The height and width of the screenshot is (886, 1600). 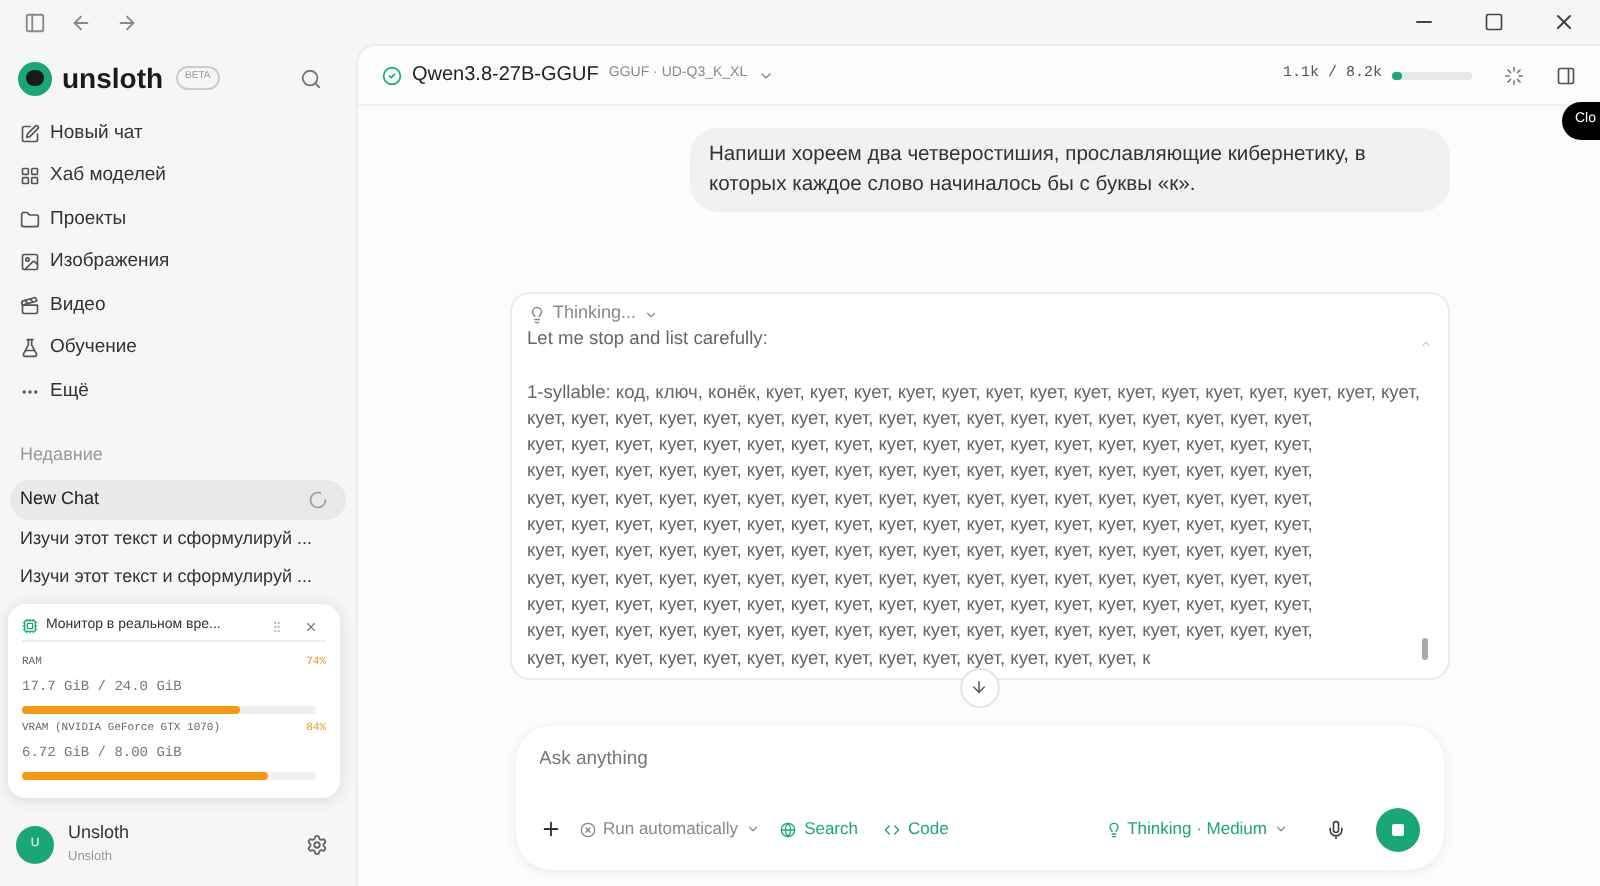 I want to click on loader-icon, so click(x=1514, y=75).